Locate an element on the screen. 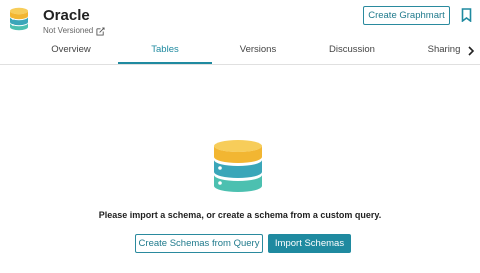 This screenshot has width=480, height=273. bookmark-icon is located at coordinates (466, 15).